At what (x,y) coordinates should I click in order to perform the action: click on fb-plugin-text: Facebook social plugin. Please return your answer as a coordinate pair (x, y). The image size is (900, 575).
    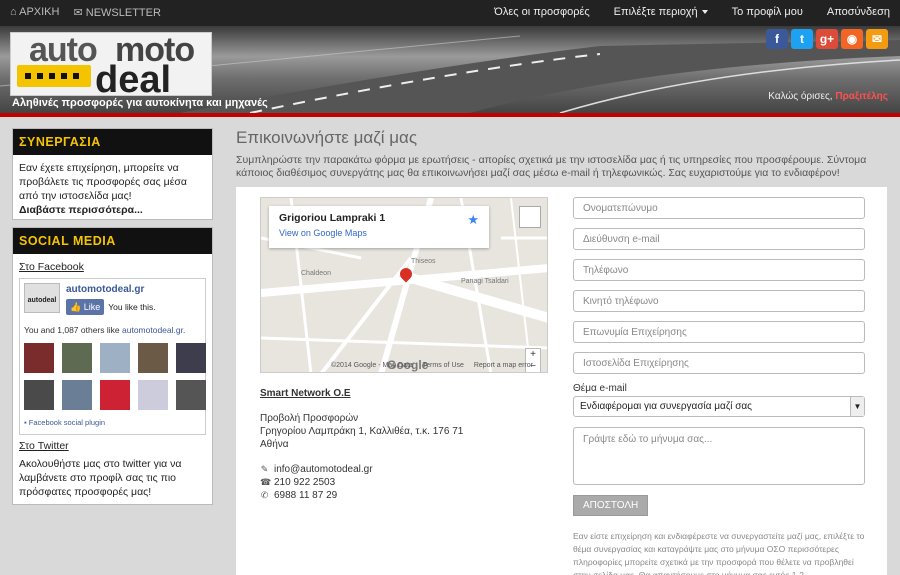
    Looking at the image, I should click on (67, 422).